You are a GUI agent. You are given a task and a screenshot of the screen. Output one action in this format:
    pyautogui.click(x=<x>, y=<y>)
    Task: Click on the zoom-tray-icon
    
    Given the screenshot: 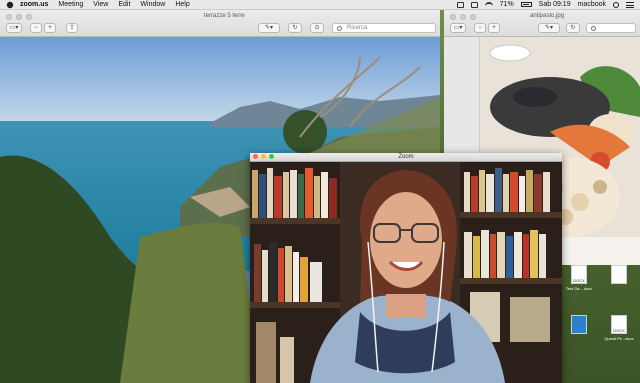 What is the action you would take?
    pyautogui.click(x=474, y=4)
    